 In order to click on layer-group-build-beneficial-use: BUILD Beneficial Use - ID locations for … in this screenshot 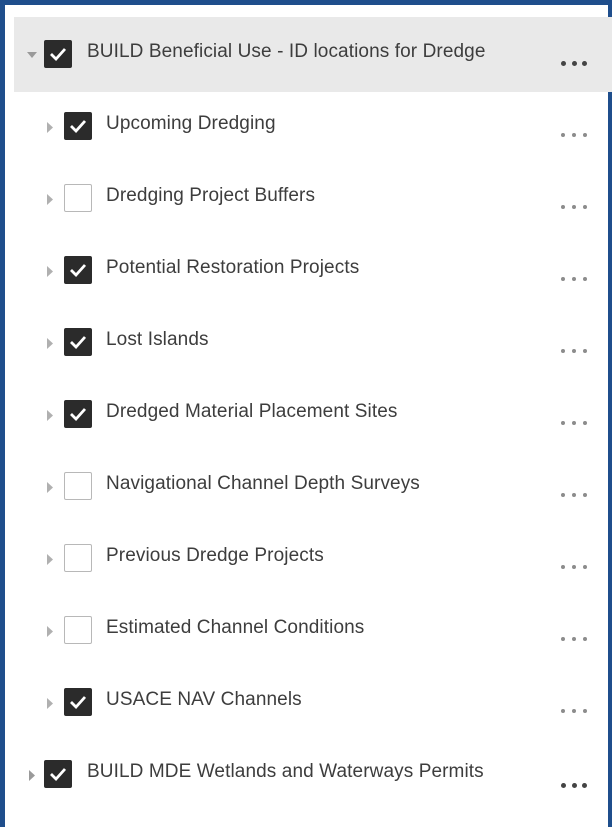, I will do `click(306, 55)`.